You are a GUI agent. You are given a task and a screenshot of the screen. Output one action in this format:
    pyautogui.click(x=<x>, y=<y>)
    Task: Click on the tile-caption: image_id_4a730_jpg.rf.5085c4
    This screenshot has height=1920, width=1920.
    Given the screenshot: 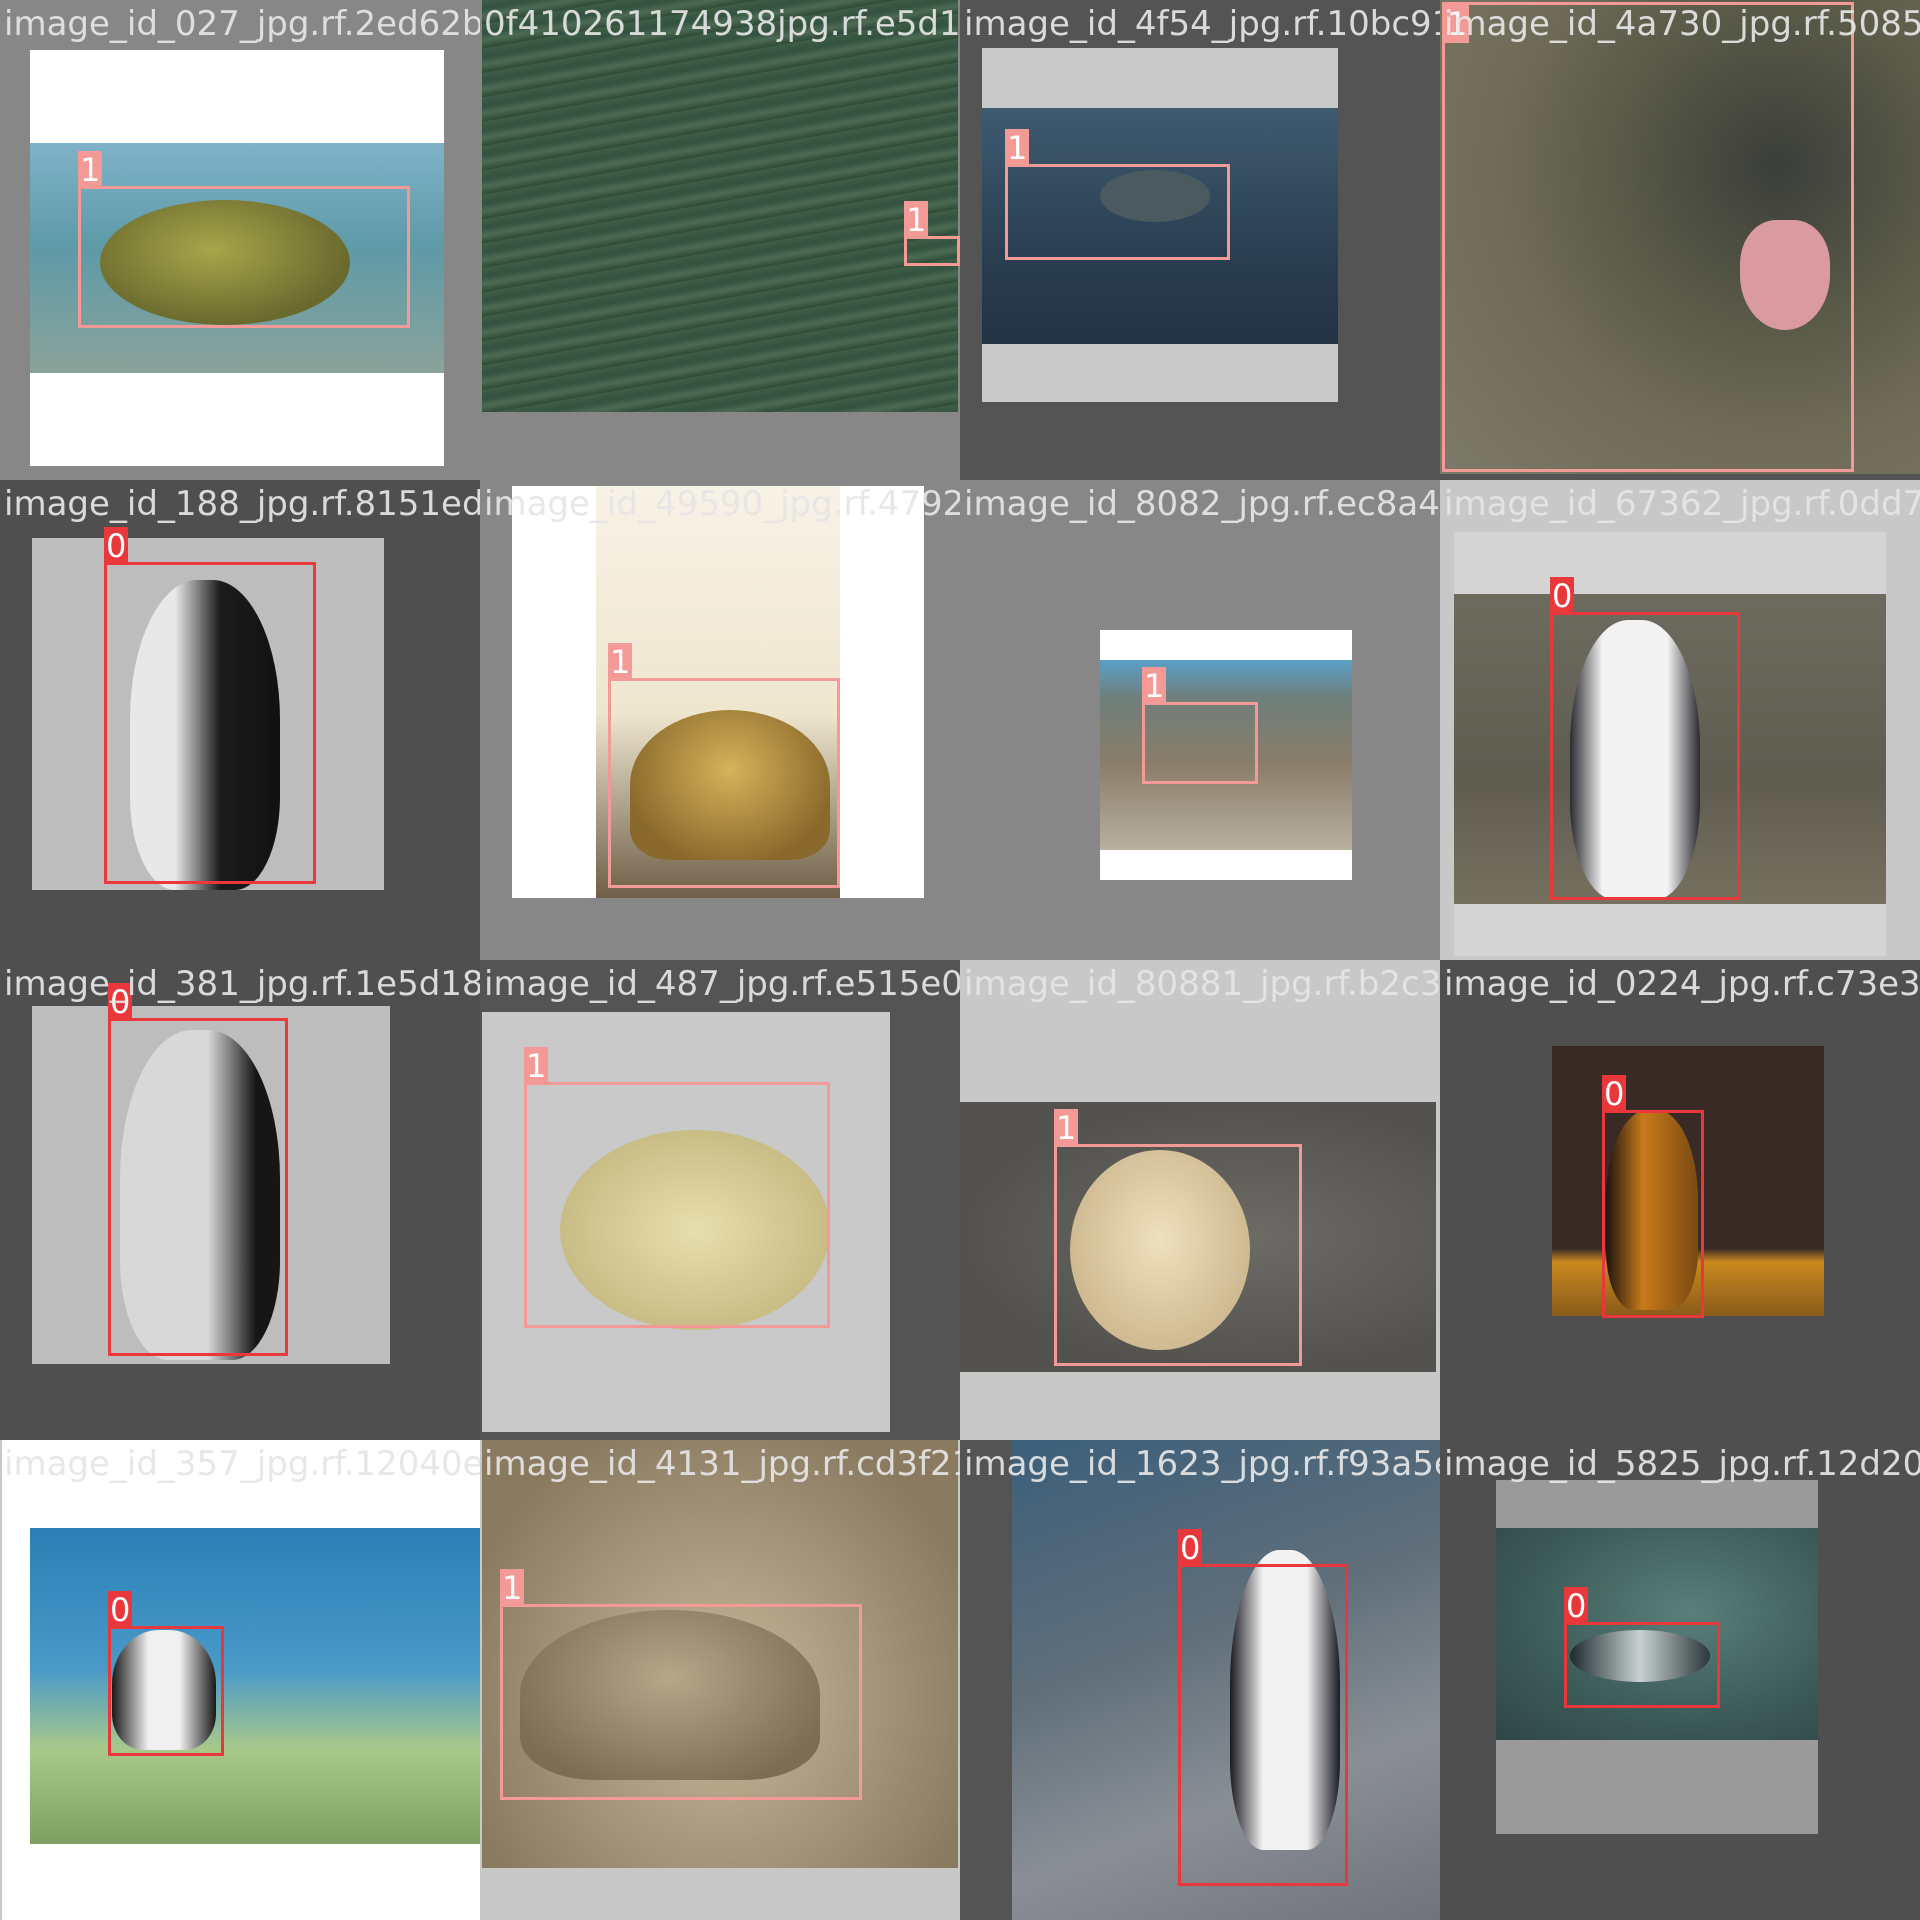 What is the action you would take?
    pyautogui.click(x=1682, y=24)
    